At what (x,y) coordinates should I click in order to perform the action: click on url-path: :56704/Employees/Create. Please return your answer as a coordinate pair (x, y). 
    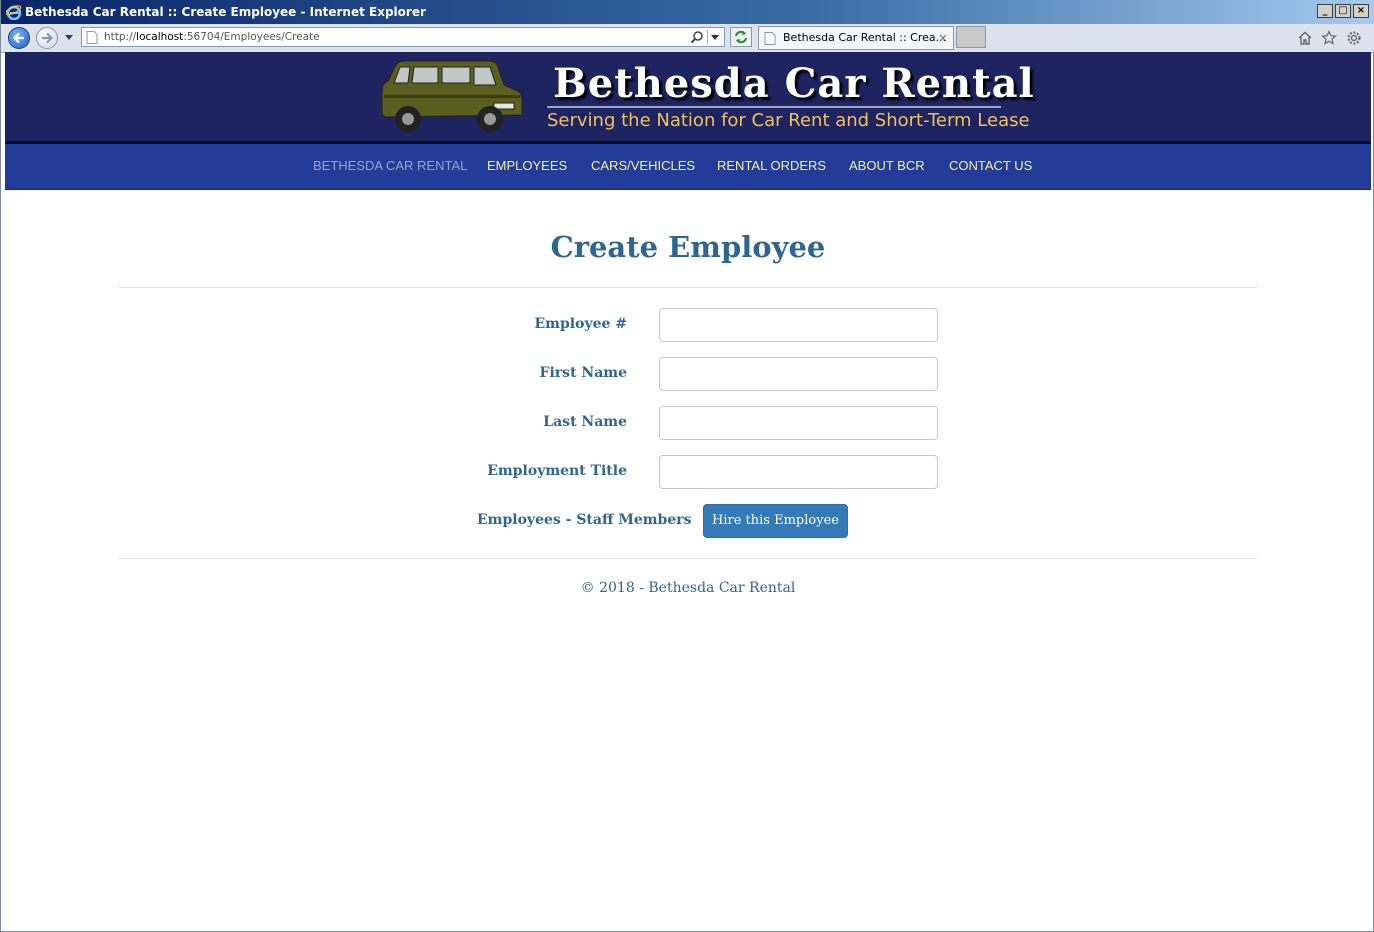
    Looking at the image, I should click on (251, 37).